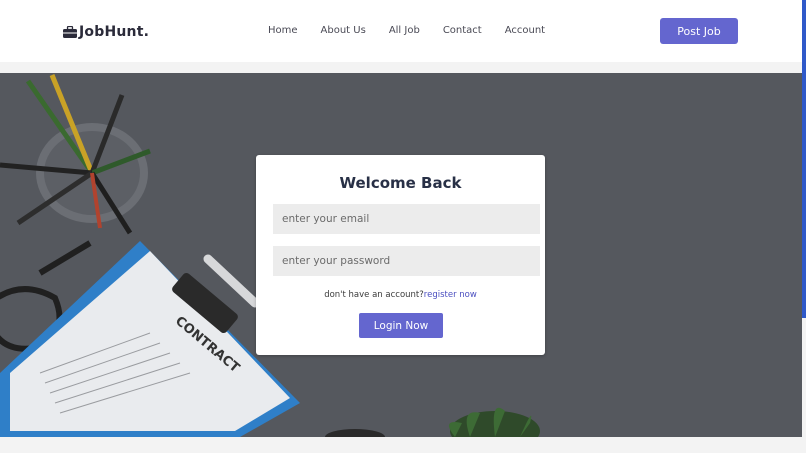 The image size is (806, 453). I want to click on nav-all-job: All Job, so click(404, 30).